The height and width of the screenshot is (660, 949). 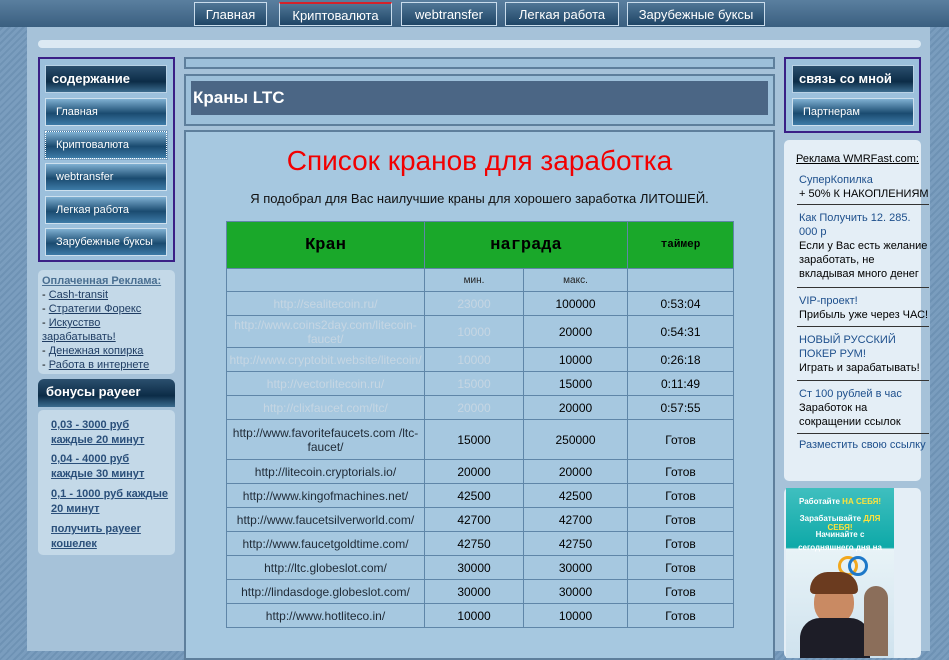 What do you see at coordinates (819, 501) in the screenshot?
I see `banner-text-1a: Работайте` at bounding box center [819, 501].